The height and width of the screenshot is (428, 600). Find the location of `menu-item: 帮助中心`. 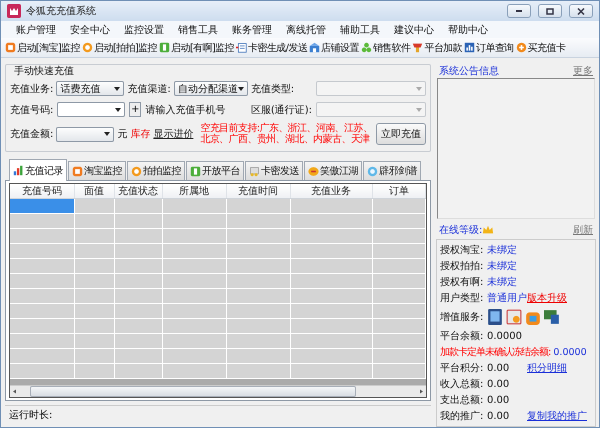

menu-item: 帮助中心 is located at coordinates (468, 29).